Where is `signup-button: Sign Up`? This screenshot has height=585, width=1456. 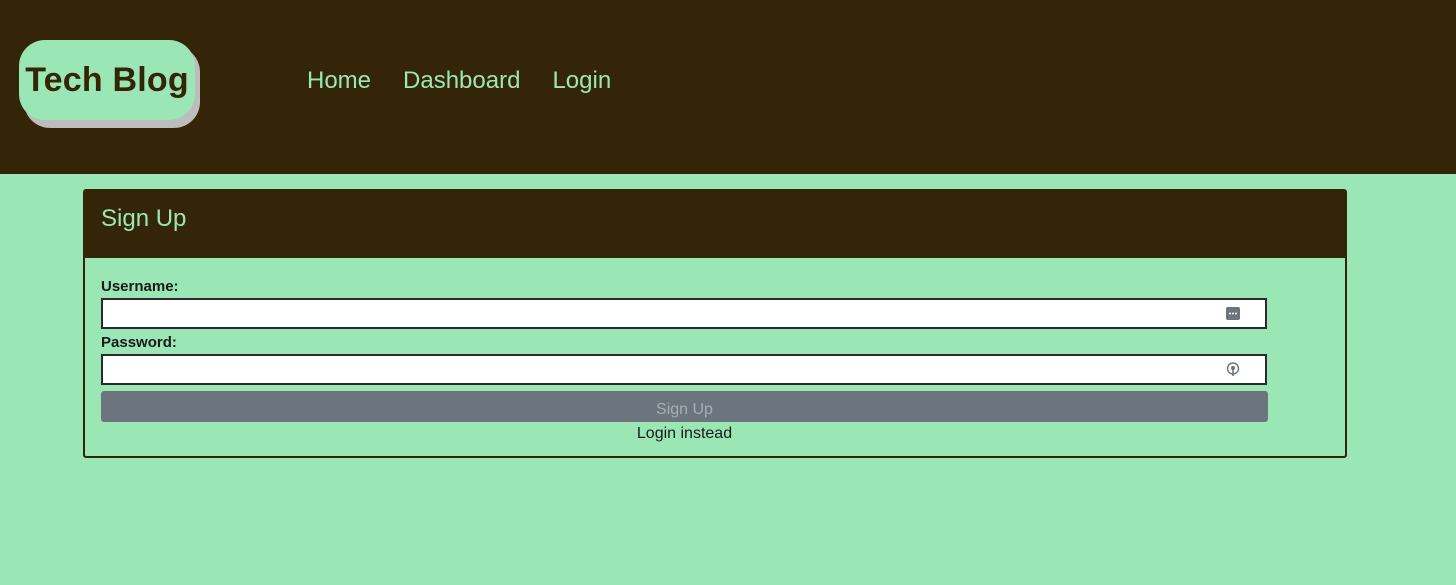 signup-button: Sign Up is located at coordinates (684, 406).